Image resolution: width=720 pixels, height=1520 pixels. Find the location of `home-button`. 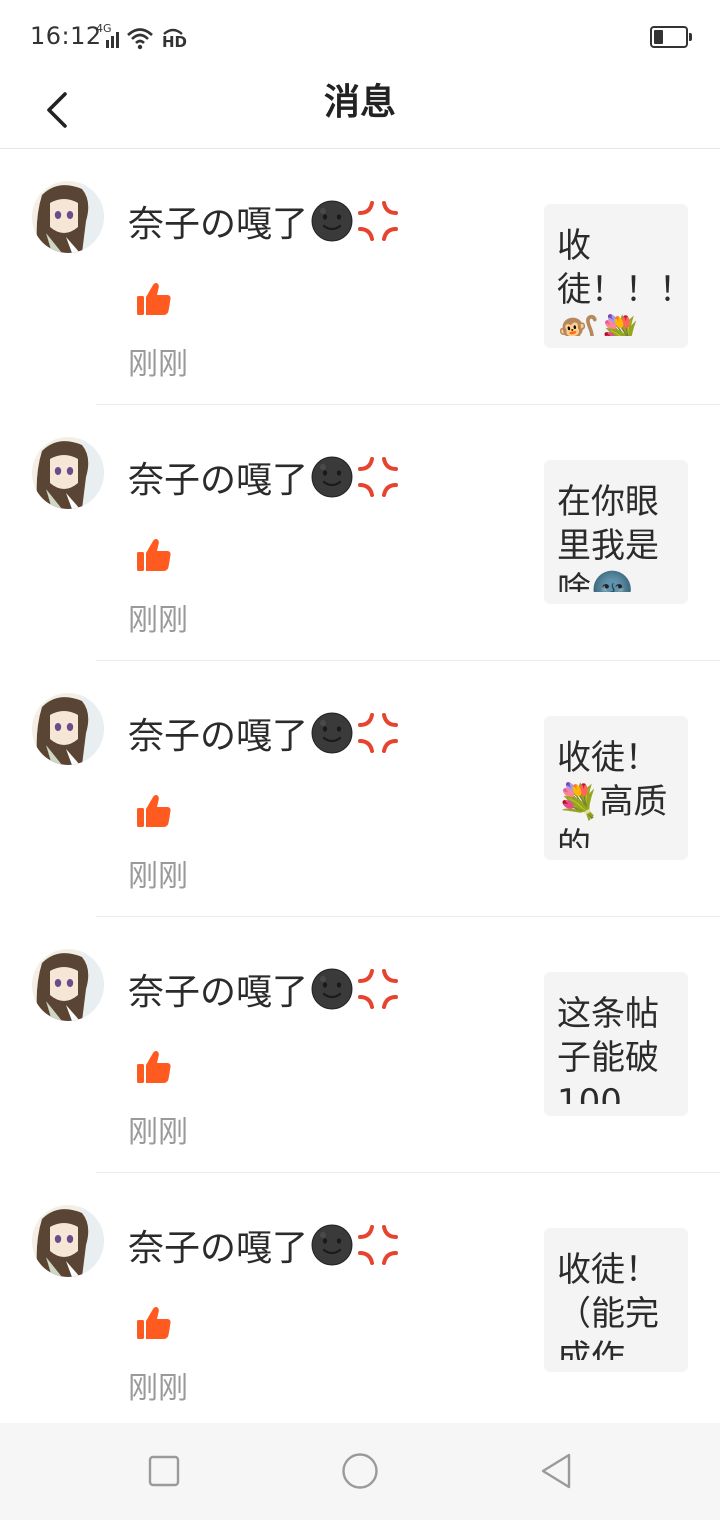

home-button is located at coordinates (360, 1471).